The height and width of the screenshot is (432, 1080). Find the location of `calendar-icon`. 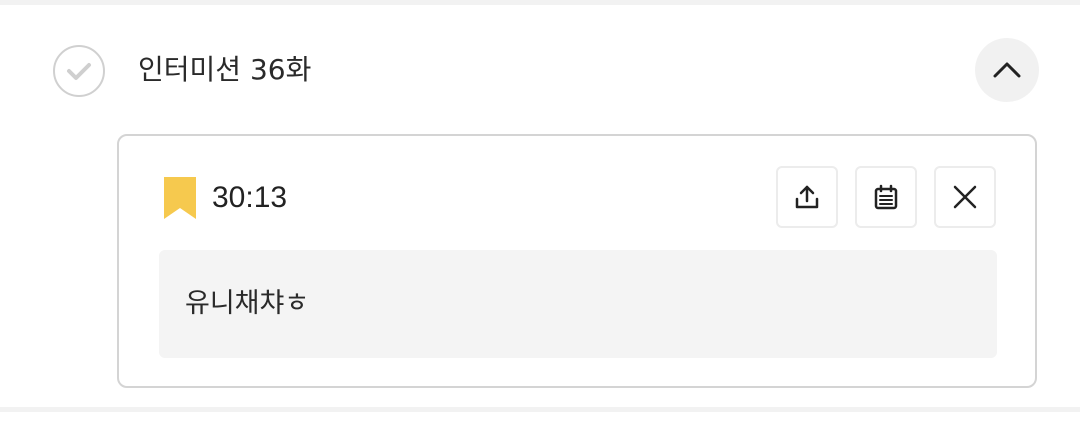

calendar-icon is located at coordinates (886, 197).